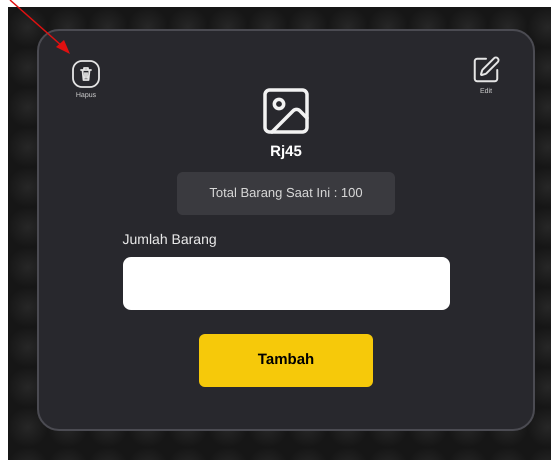  What do you see at coordinates (286, 152) in the screenshot?
I see `item-name: Rj45` at bounding box center [286, 152].